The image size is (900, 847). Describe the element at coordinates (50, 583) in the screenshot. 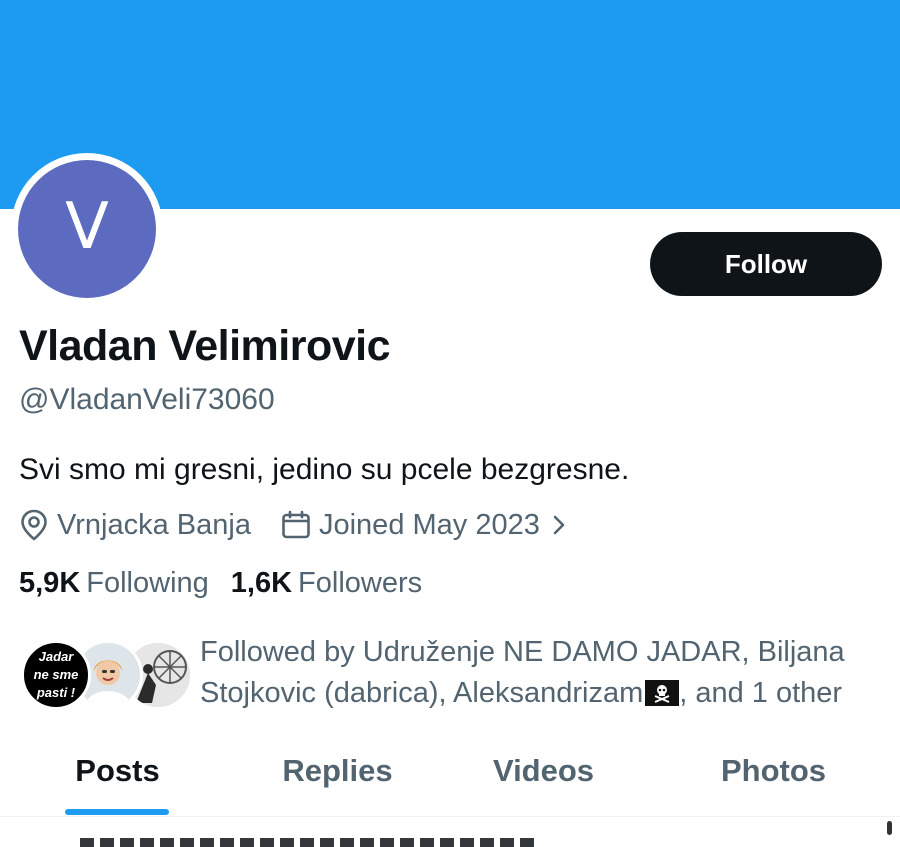

I see `following-count: 5,9K` at that location.